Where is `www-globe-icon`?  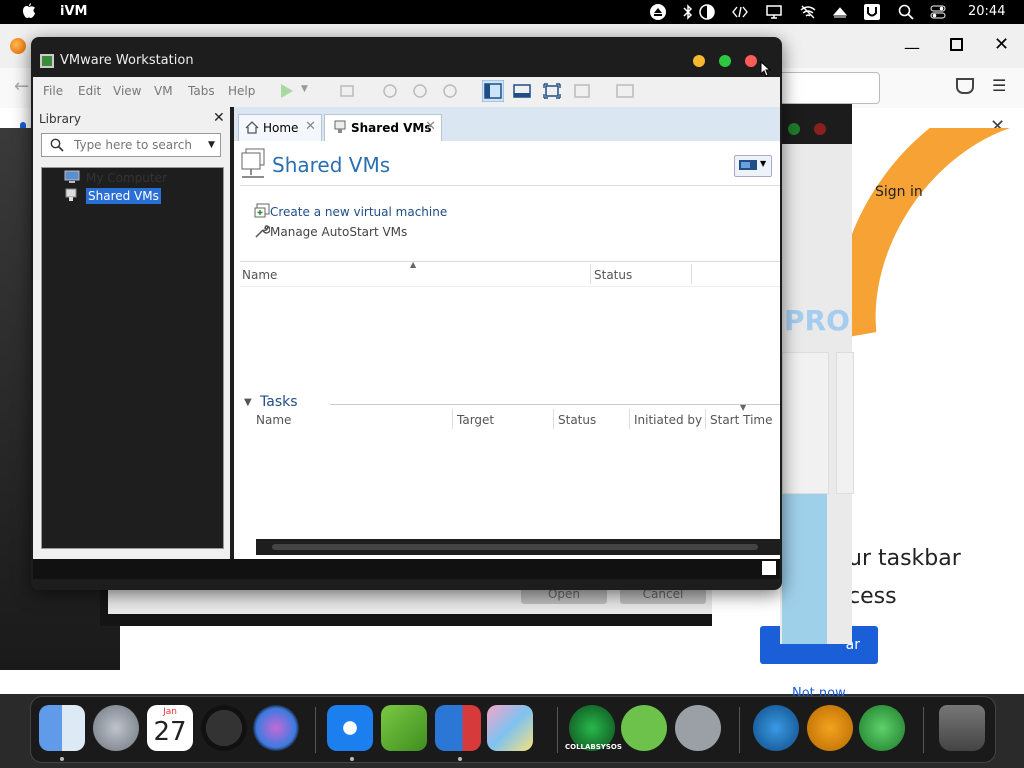 www-globe-icon is located at coordinates (776, 728).